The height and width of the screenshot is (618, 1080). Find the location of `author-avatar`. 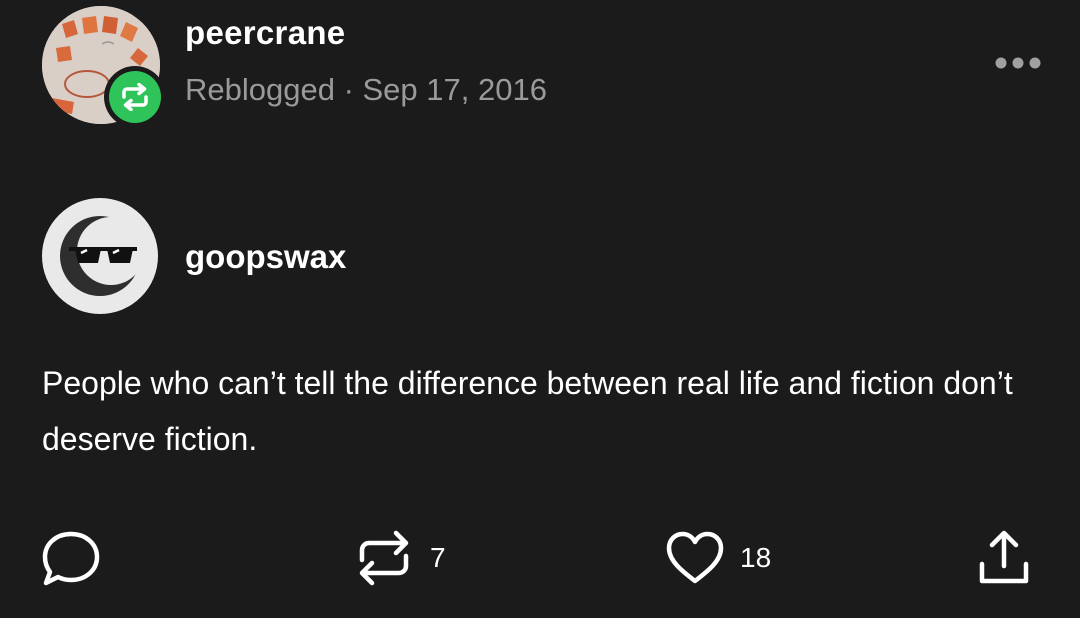

author-avatar is located at coordinates (100, 256).